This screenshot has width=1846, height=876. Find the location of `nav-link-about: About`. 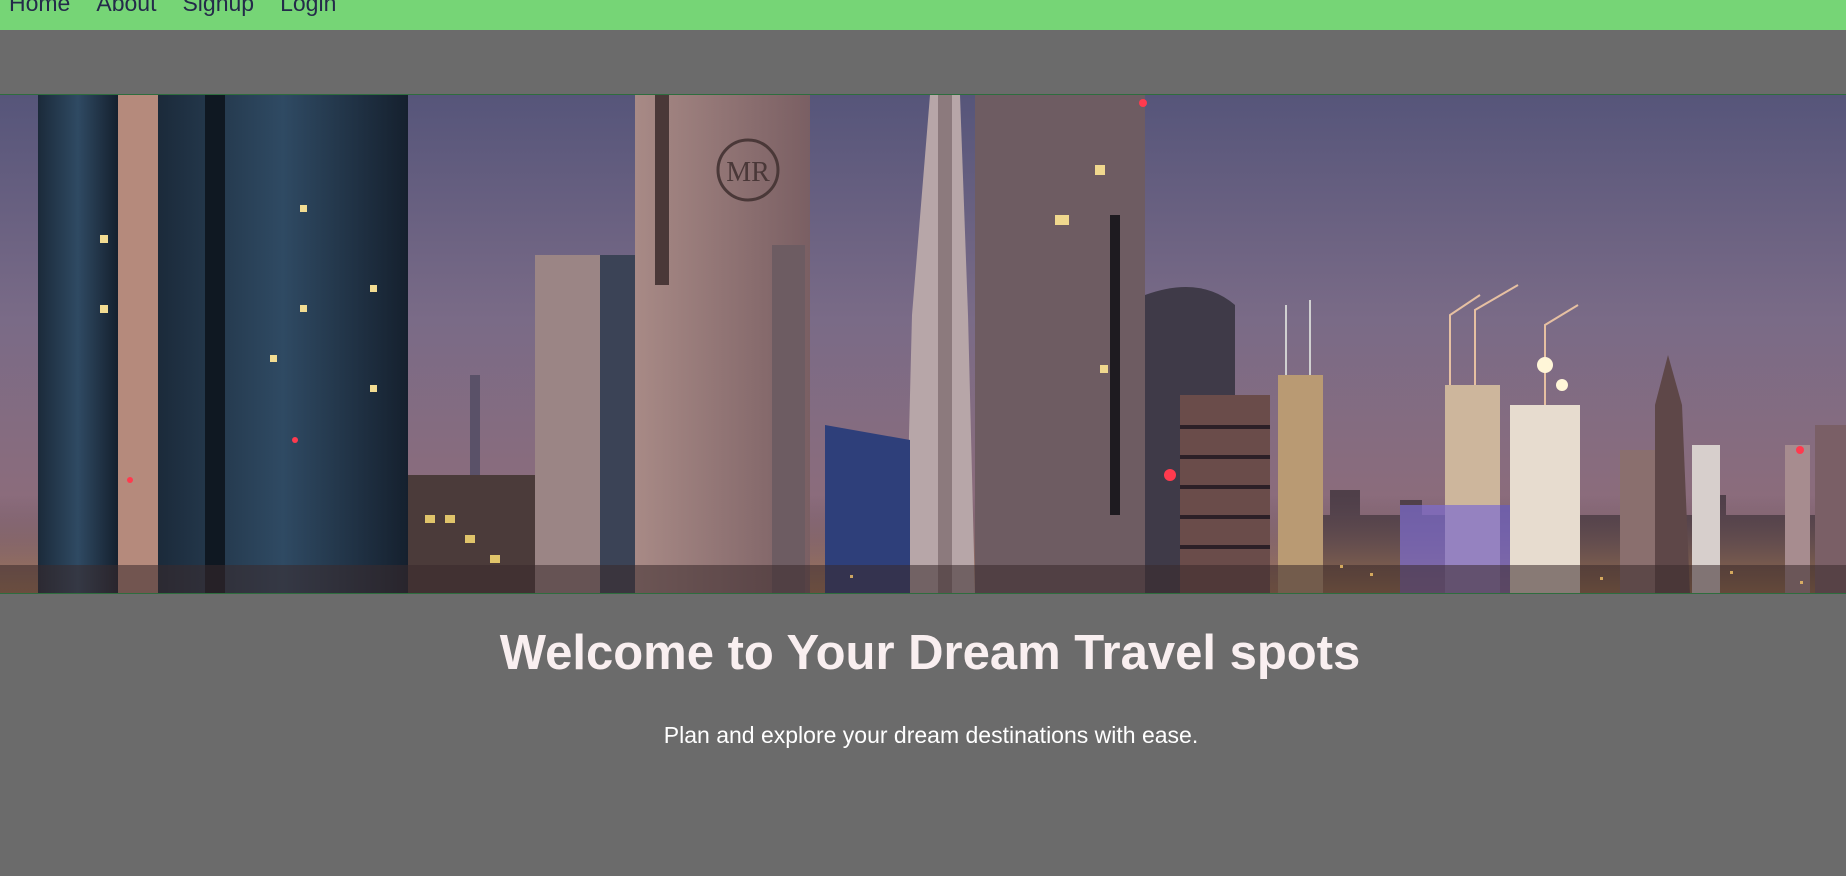

nav-link-about: About is located at coordinates (126, 9).